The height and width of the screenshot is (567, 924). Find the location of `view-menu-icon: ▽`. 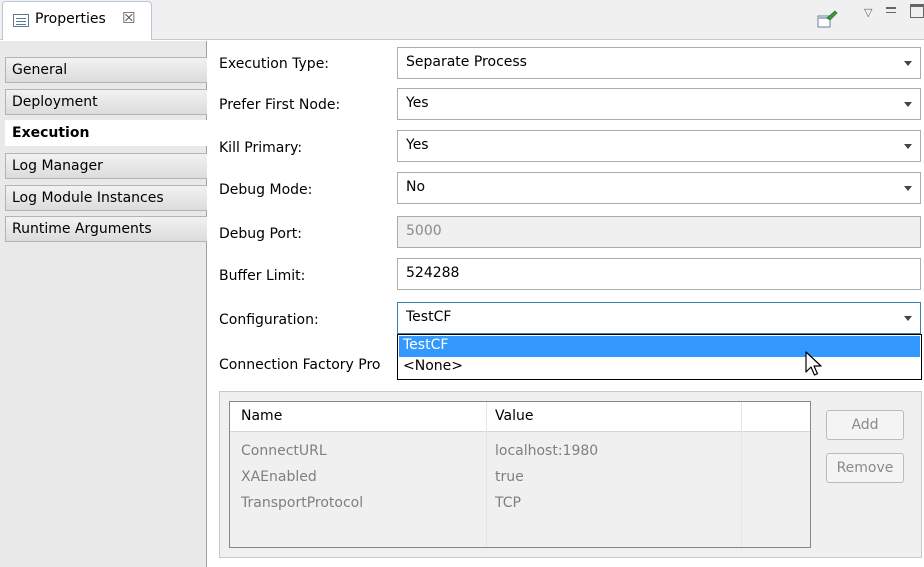

view-menu-icon: ▽ is located at coordinates (868, 12).